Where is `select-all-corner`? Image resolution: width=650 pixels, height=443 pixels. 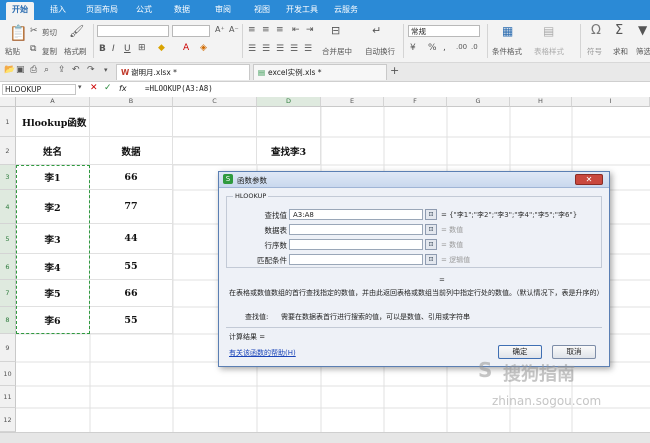
select-all-corner is located at coordinates (8, 102).